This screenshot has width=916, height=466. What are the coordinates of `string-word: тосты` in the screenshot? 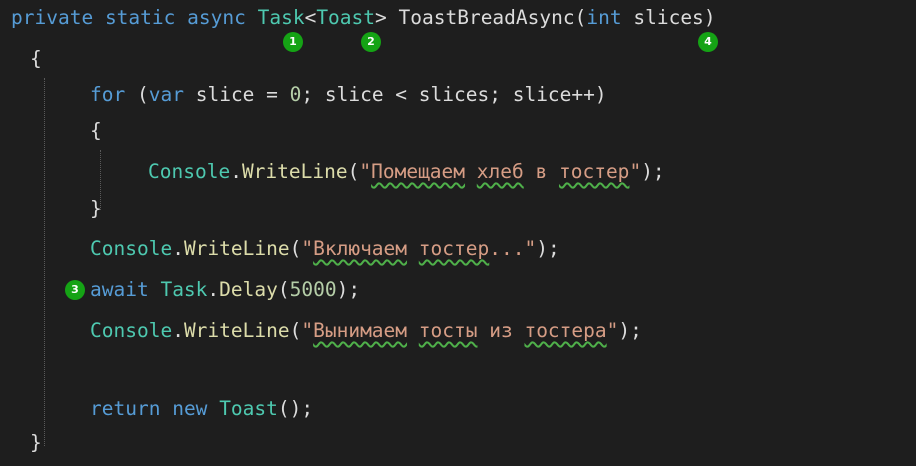 It's located at (448, 330).